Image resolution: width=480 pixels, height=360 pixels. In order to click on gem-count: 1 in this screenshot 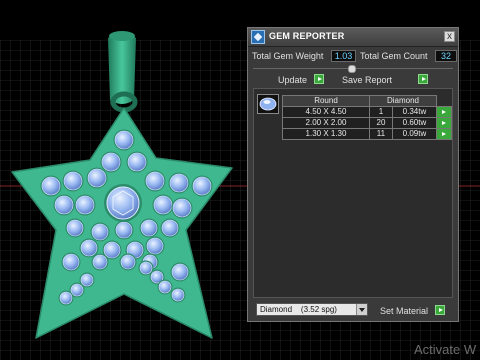, I will do `click(381, 112)`.